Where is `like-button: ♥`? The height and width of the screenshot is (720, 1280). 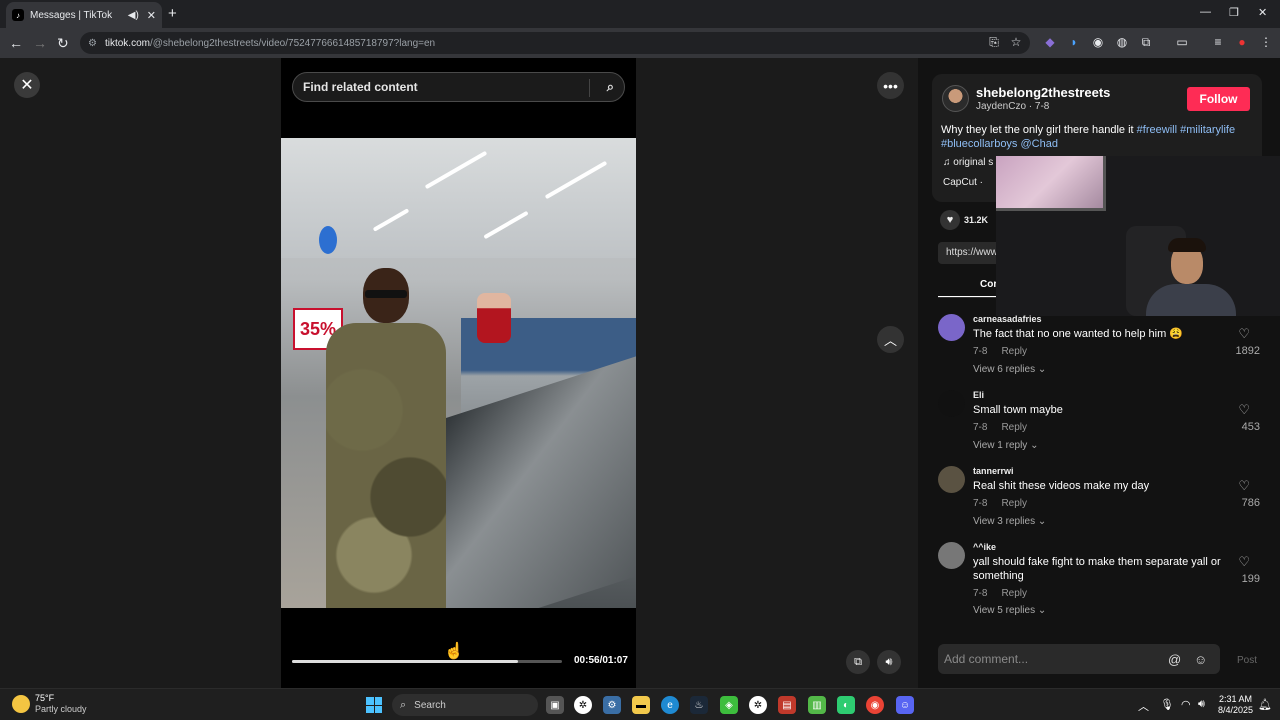 like-button: ♥ is located at coordinates (950, 220).